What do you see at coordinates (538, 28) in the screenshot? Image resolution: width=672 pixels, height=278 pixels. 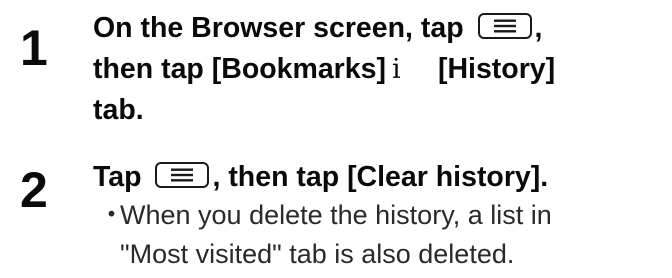 I see `instruction-text: ,` at bounding box center [538, 28].